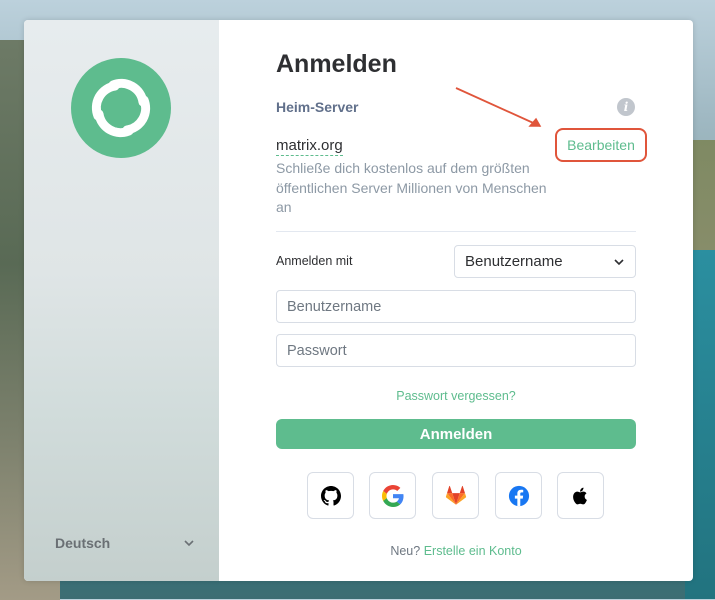 The height and width of the screenshot is (600, 715). I want to click on github-sso-button, so click(330, 495).